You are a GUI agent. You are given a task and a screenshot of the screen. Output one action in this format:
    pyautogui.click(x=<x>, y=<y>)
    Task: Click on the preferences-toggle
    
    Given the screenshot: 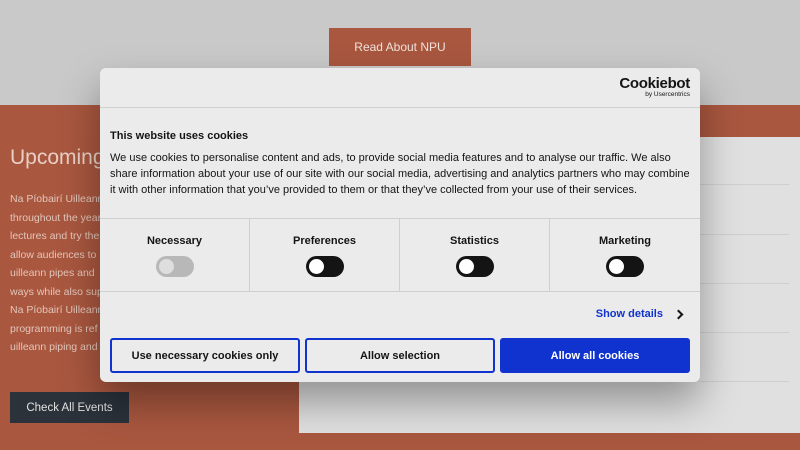 What is the action you would take?
    pyautogui.click(x=324, y=266)
    